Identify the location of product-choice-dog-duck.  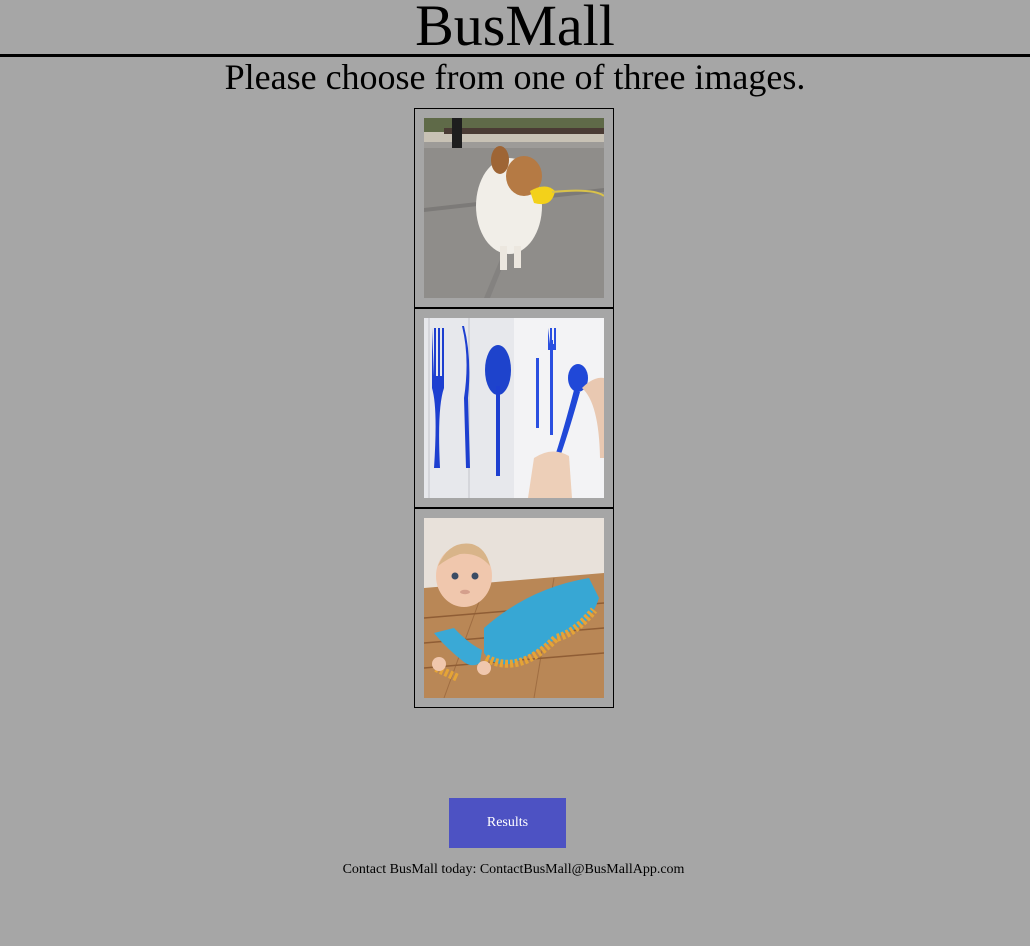
(514, 208).